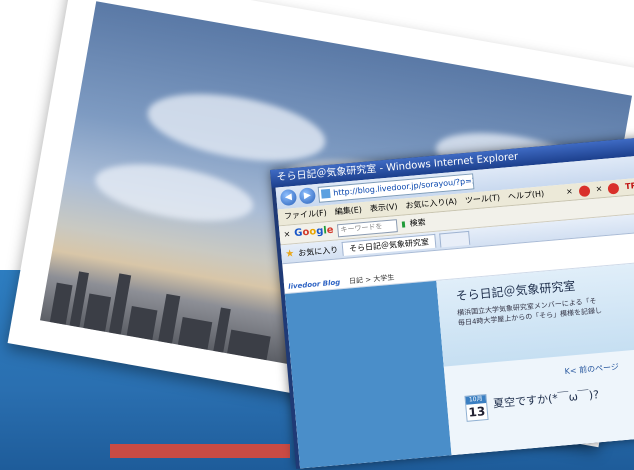 This screenshot has height=470, width=634. Describe the element at coordinates (546, 398) in the screenshot. I see `post-title: 夏空ですか(*￣ω￣)?` at that location.